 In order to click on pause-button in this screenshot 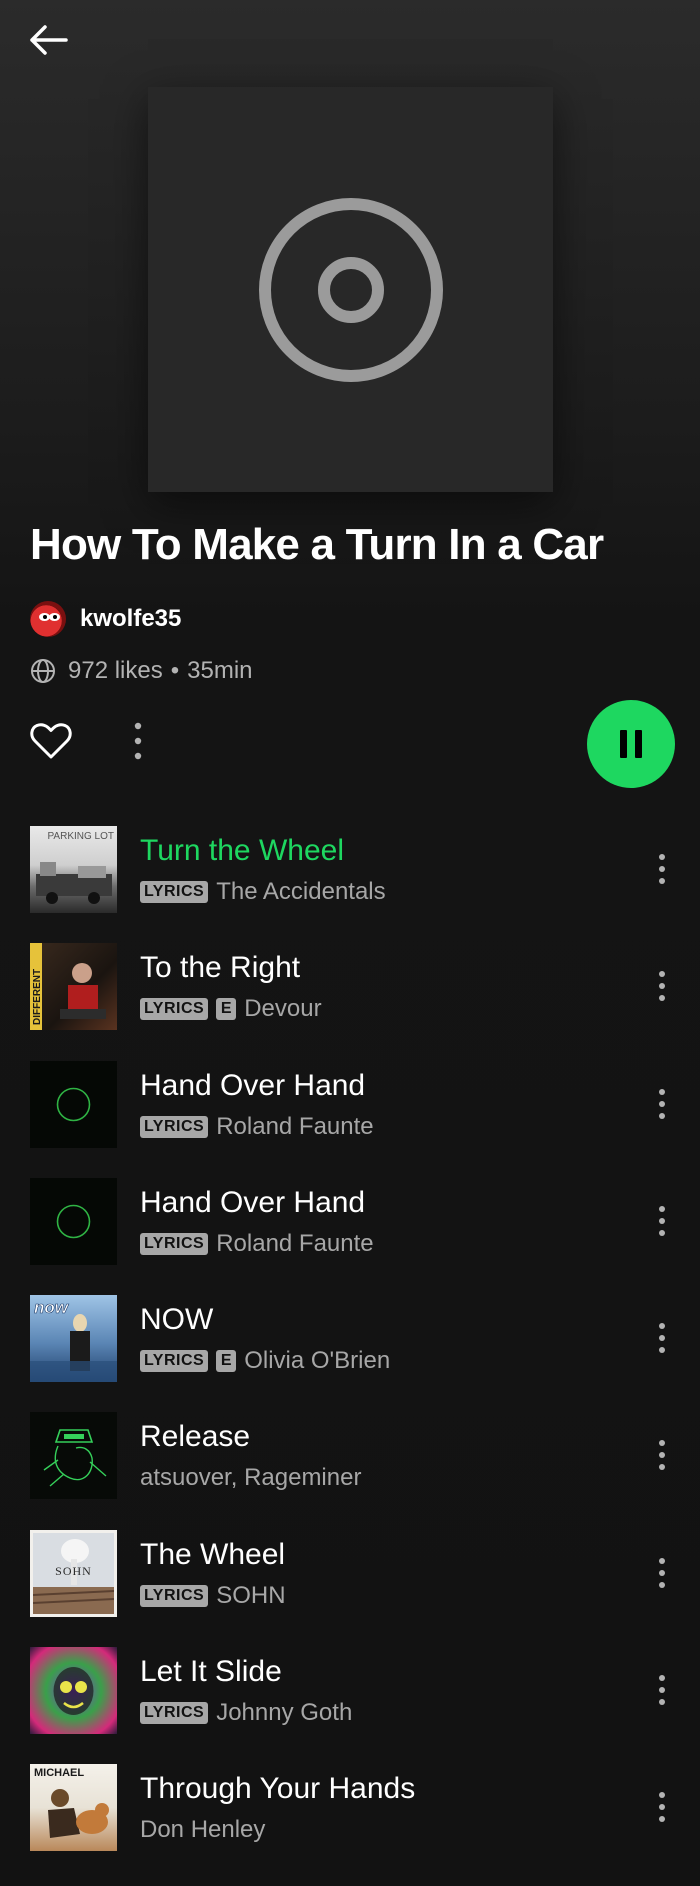, I will do `click(631, 744)`.